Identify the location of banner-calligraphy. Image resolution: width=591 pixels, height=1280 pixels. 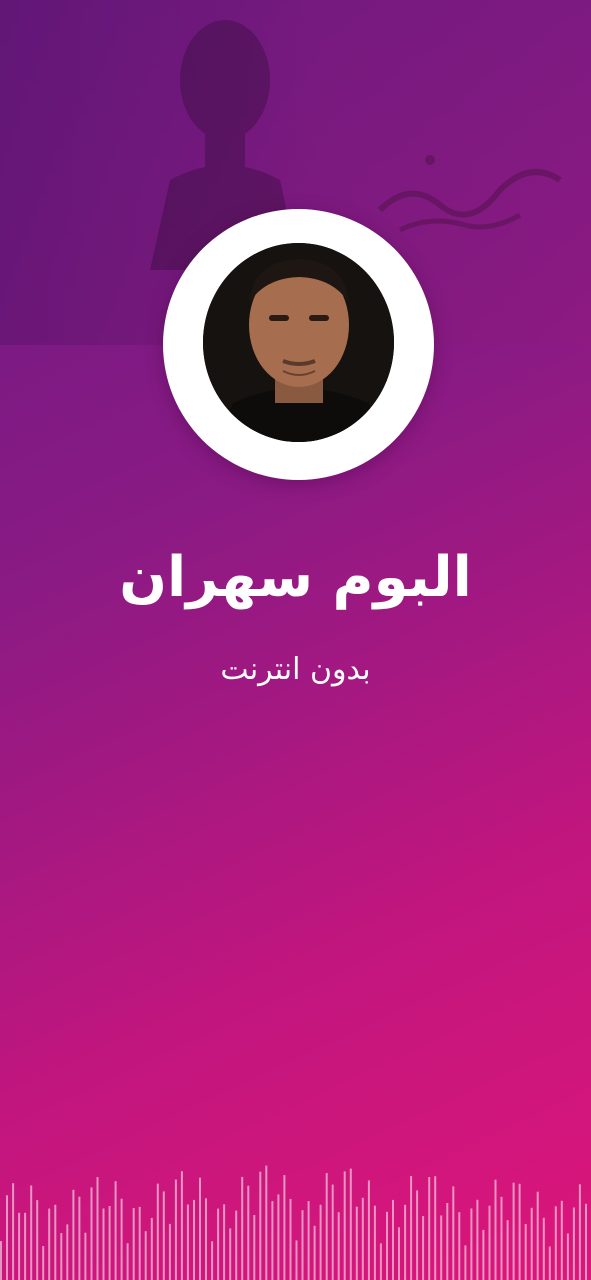
(469, 194).